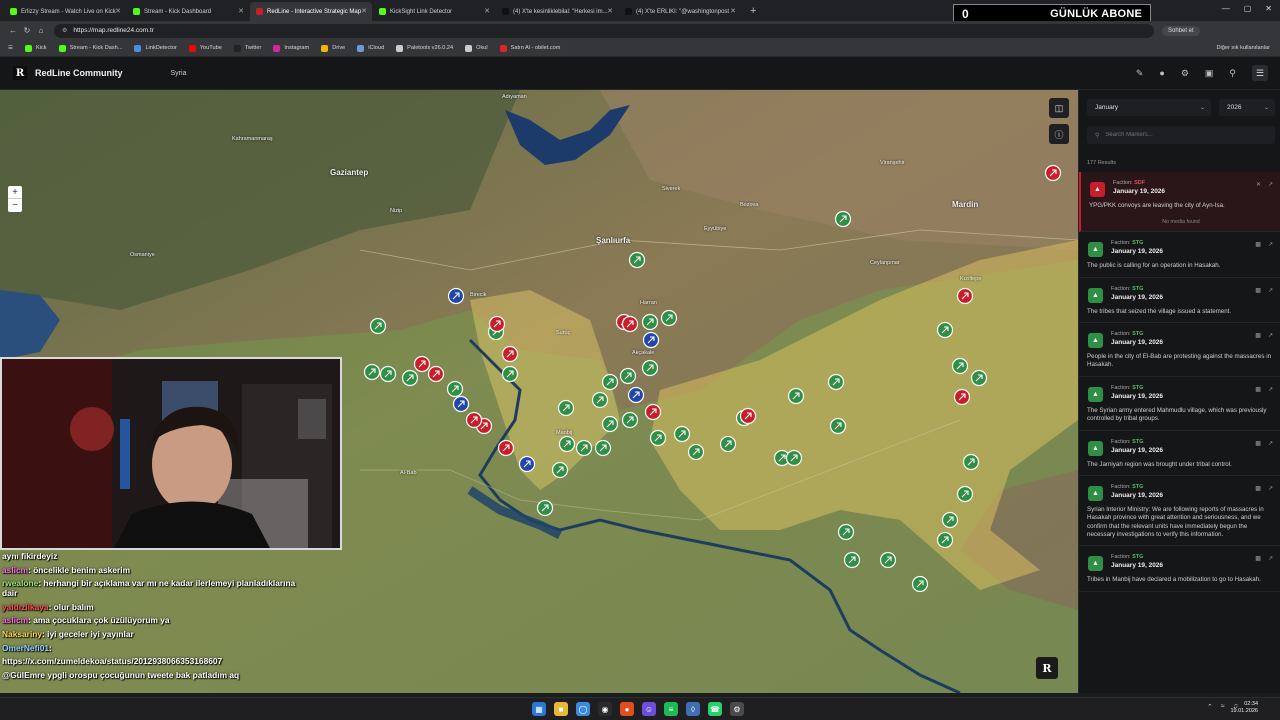 The width and height of the screenshot is (1280, 720). I want to click on app-name: RedLine Community, so click(79, 73).